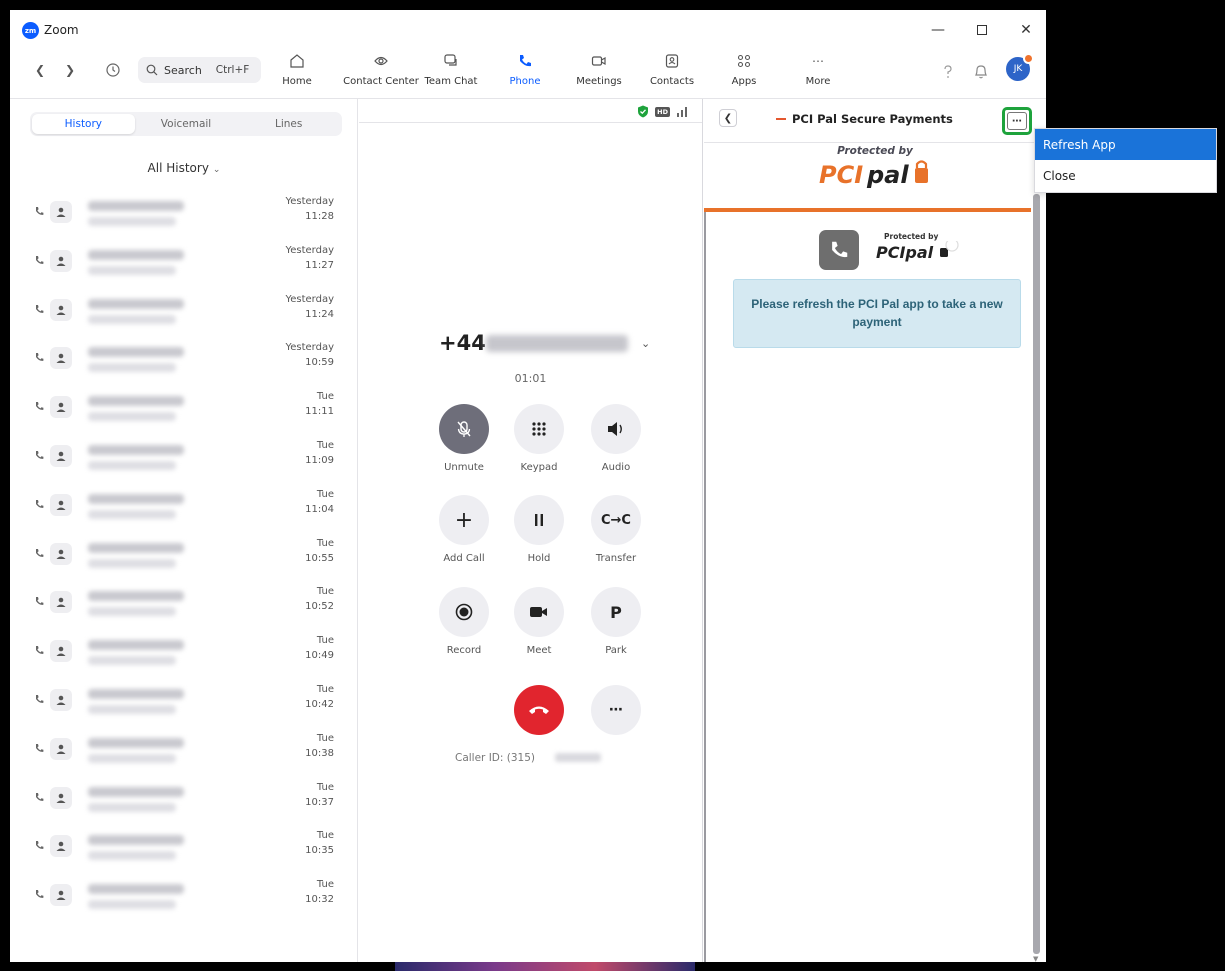 Image resolution: width=1225 pixels, height=971 pixels. Describe the element at coordinates (184, 413) in the screenshot. I see `list-item: Tue 11:11` at that location.